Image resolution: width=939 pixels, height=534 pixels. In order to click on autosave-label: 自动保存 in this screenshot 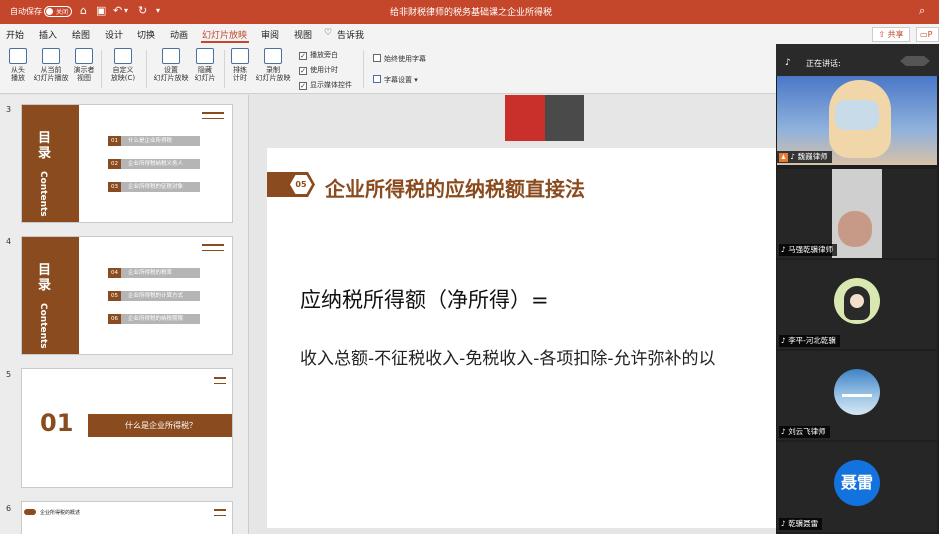, I will do `click(26, 11)`.